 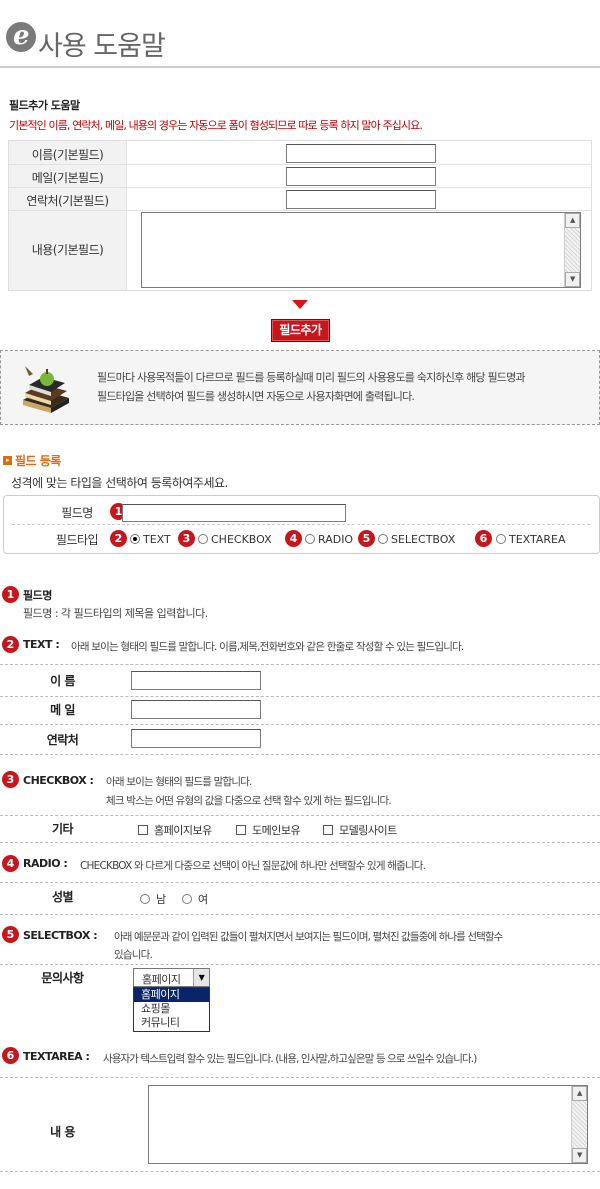 What do you see at coordinates (196, 709) in the screenshot?
I see `sample-email-input` at bounding box center [196, 709].